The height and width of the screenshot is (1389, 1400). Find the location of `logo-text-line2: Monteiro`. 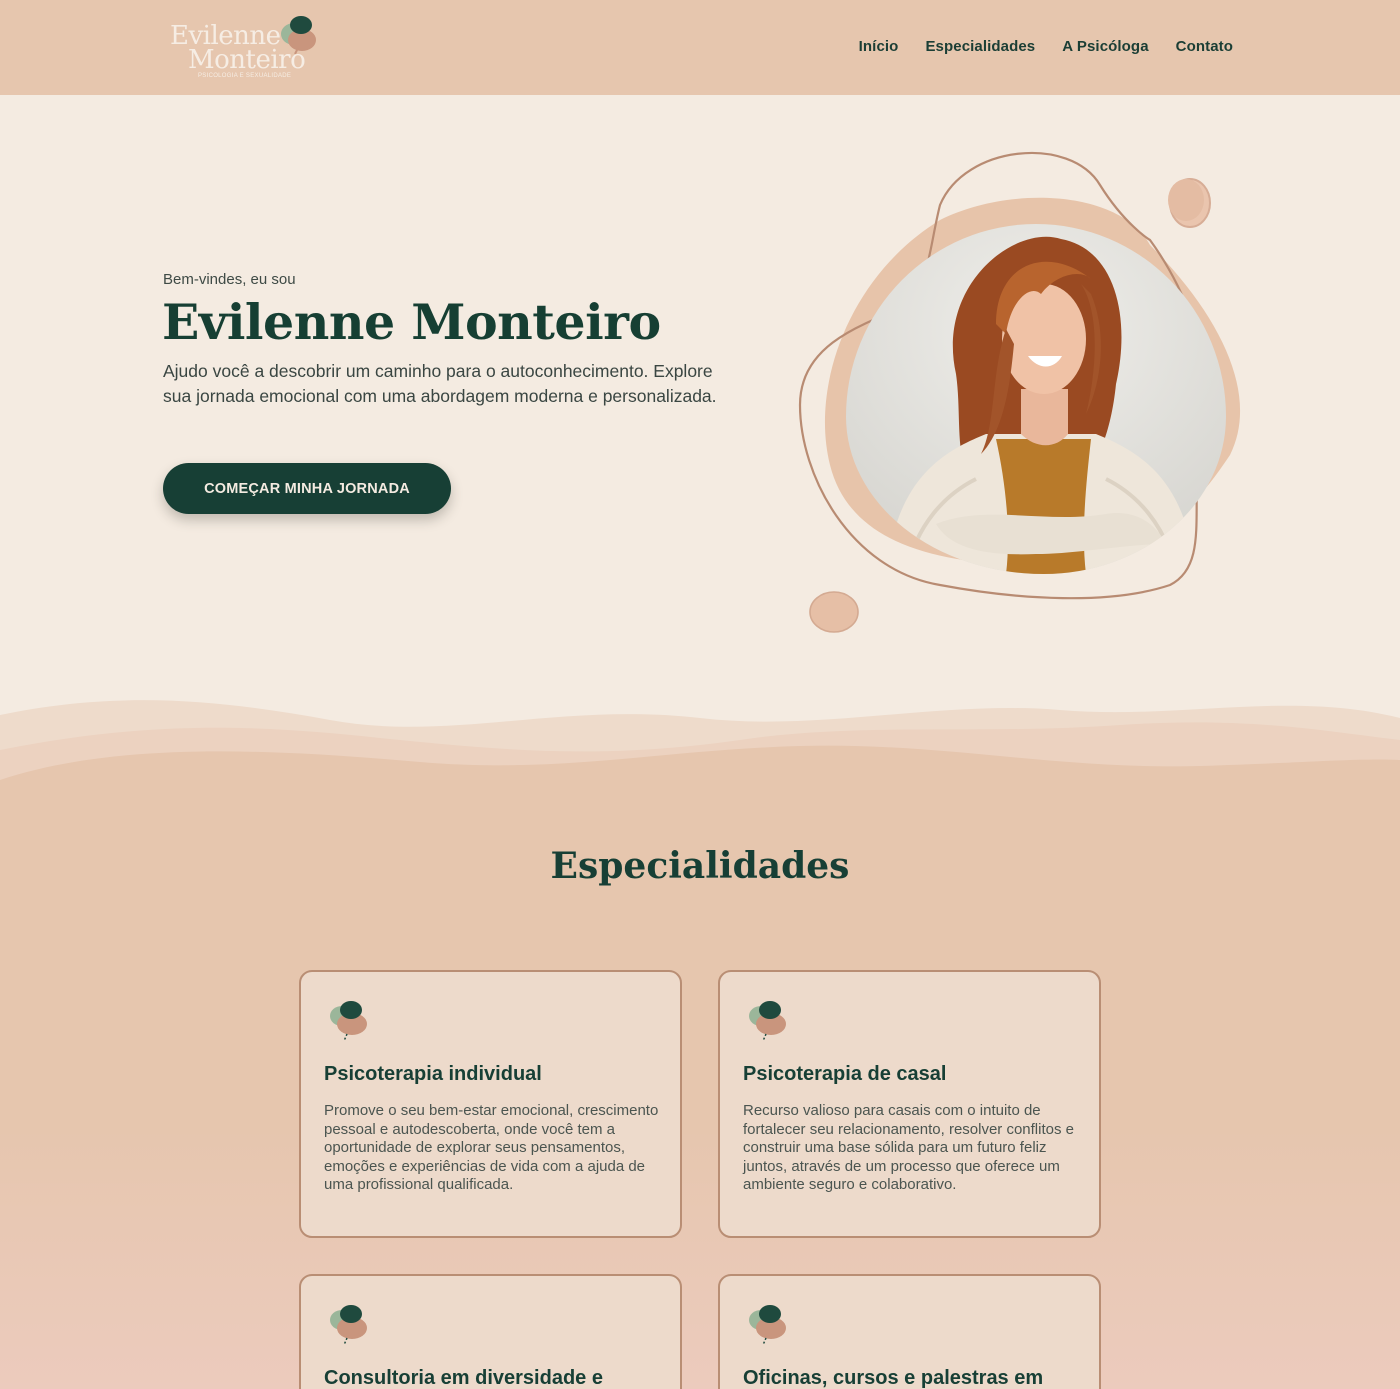

logo-text-line2: Monteiro is located at coordinates (247, 60).